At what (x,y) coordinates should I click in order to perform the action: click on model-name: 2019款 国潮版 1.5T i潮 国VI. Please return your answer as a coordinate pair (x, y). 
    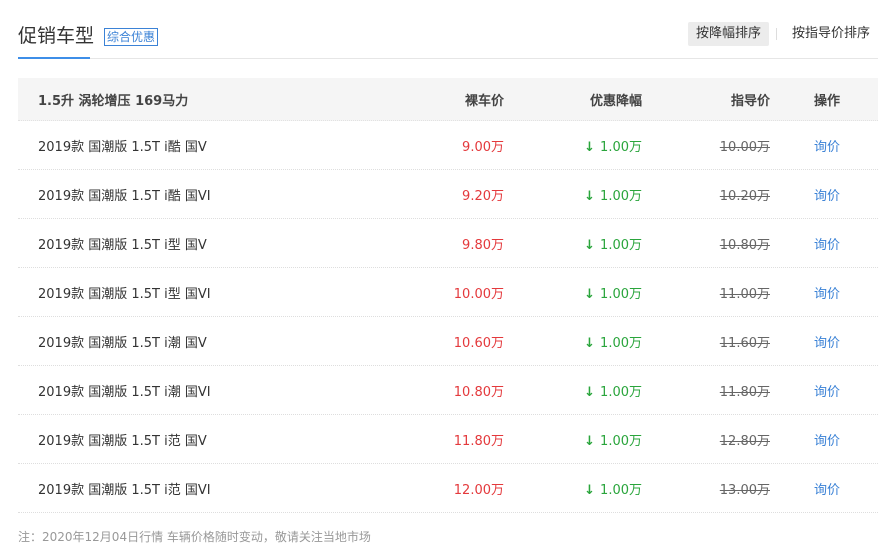
    Looking at the image, I should click on (124, 392).